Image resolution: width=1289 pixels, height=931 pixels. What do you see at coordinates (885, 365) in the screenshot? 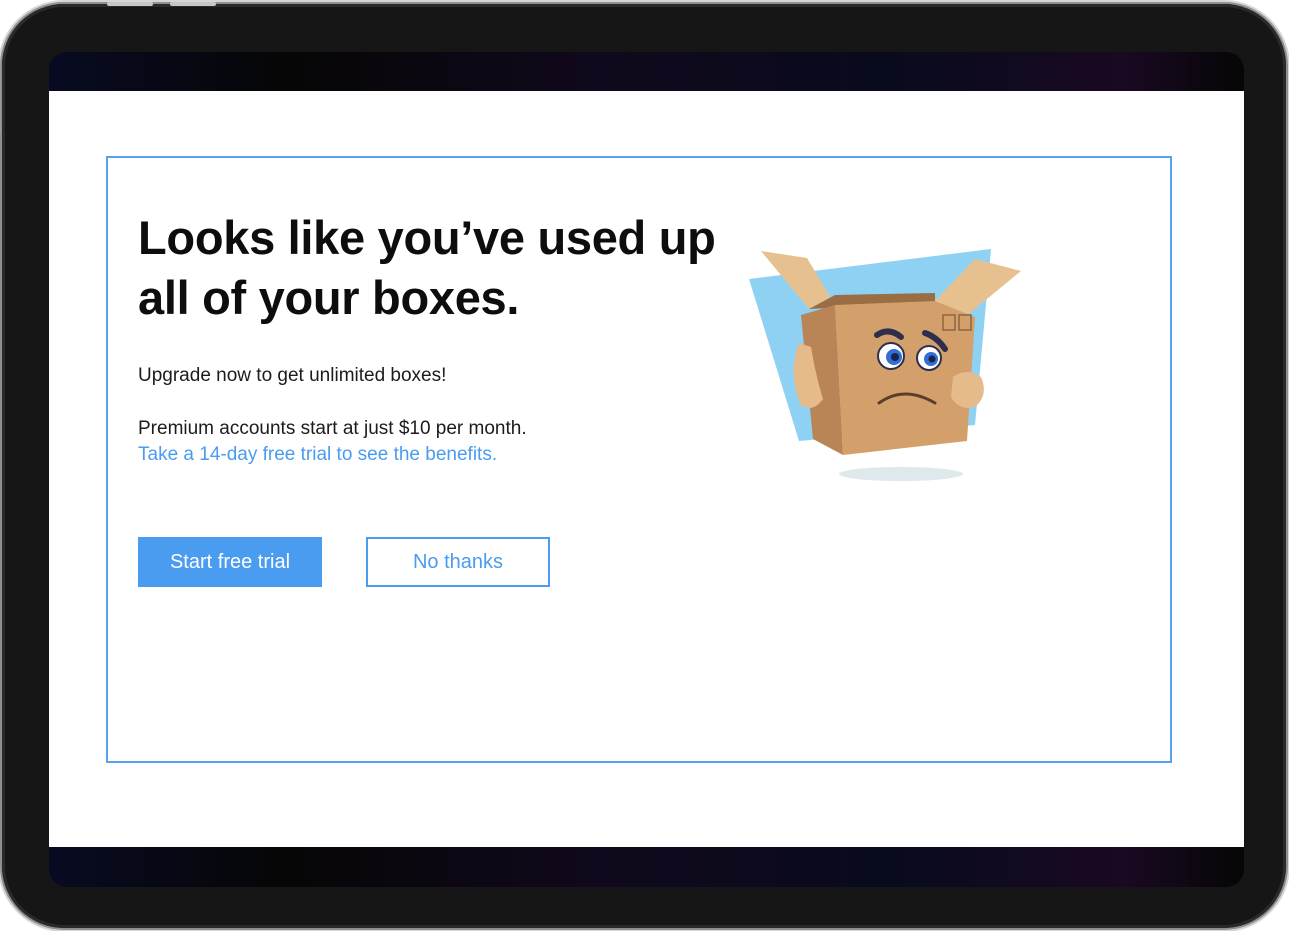
I see `sad-box-icon` at bounding box center [885, 365].